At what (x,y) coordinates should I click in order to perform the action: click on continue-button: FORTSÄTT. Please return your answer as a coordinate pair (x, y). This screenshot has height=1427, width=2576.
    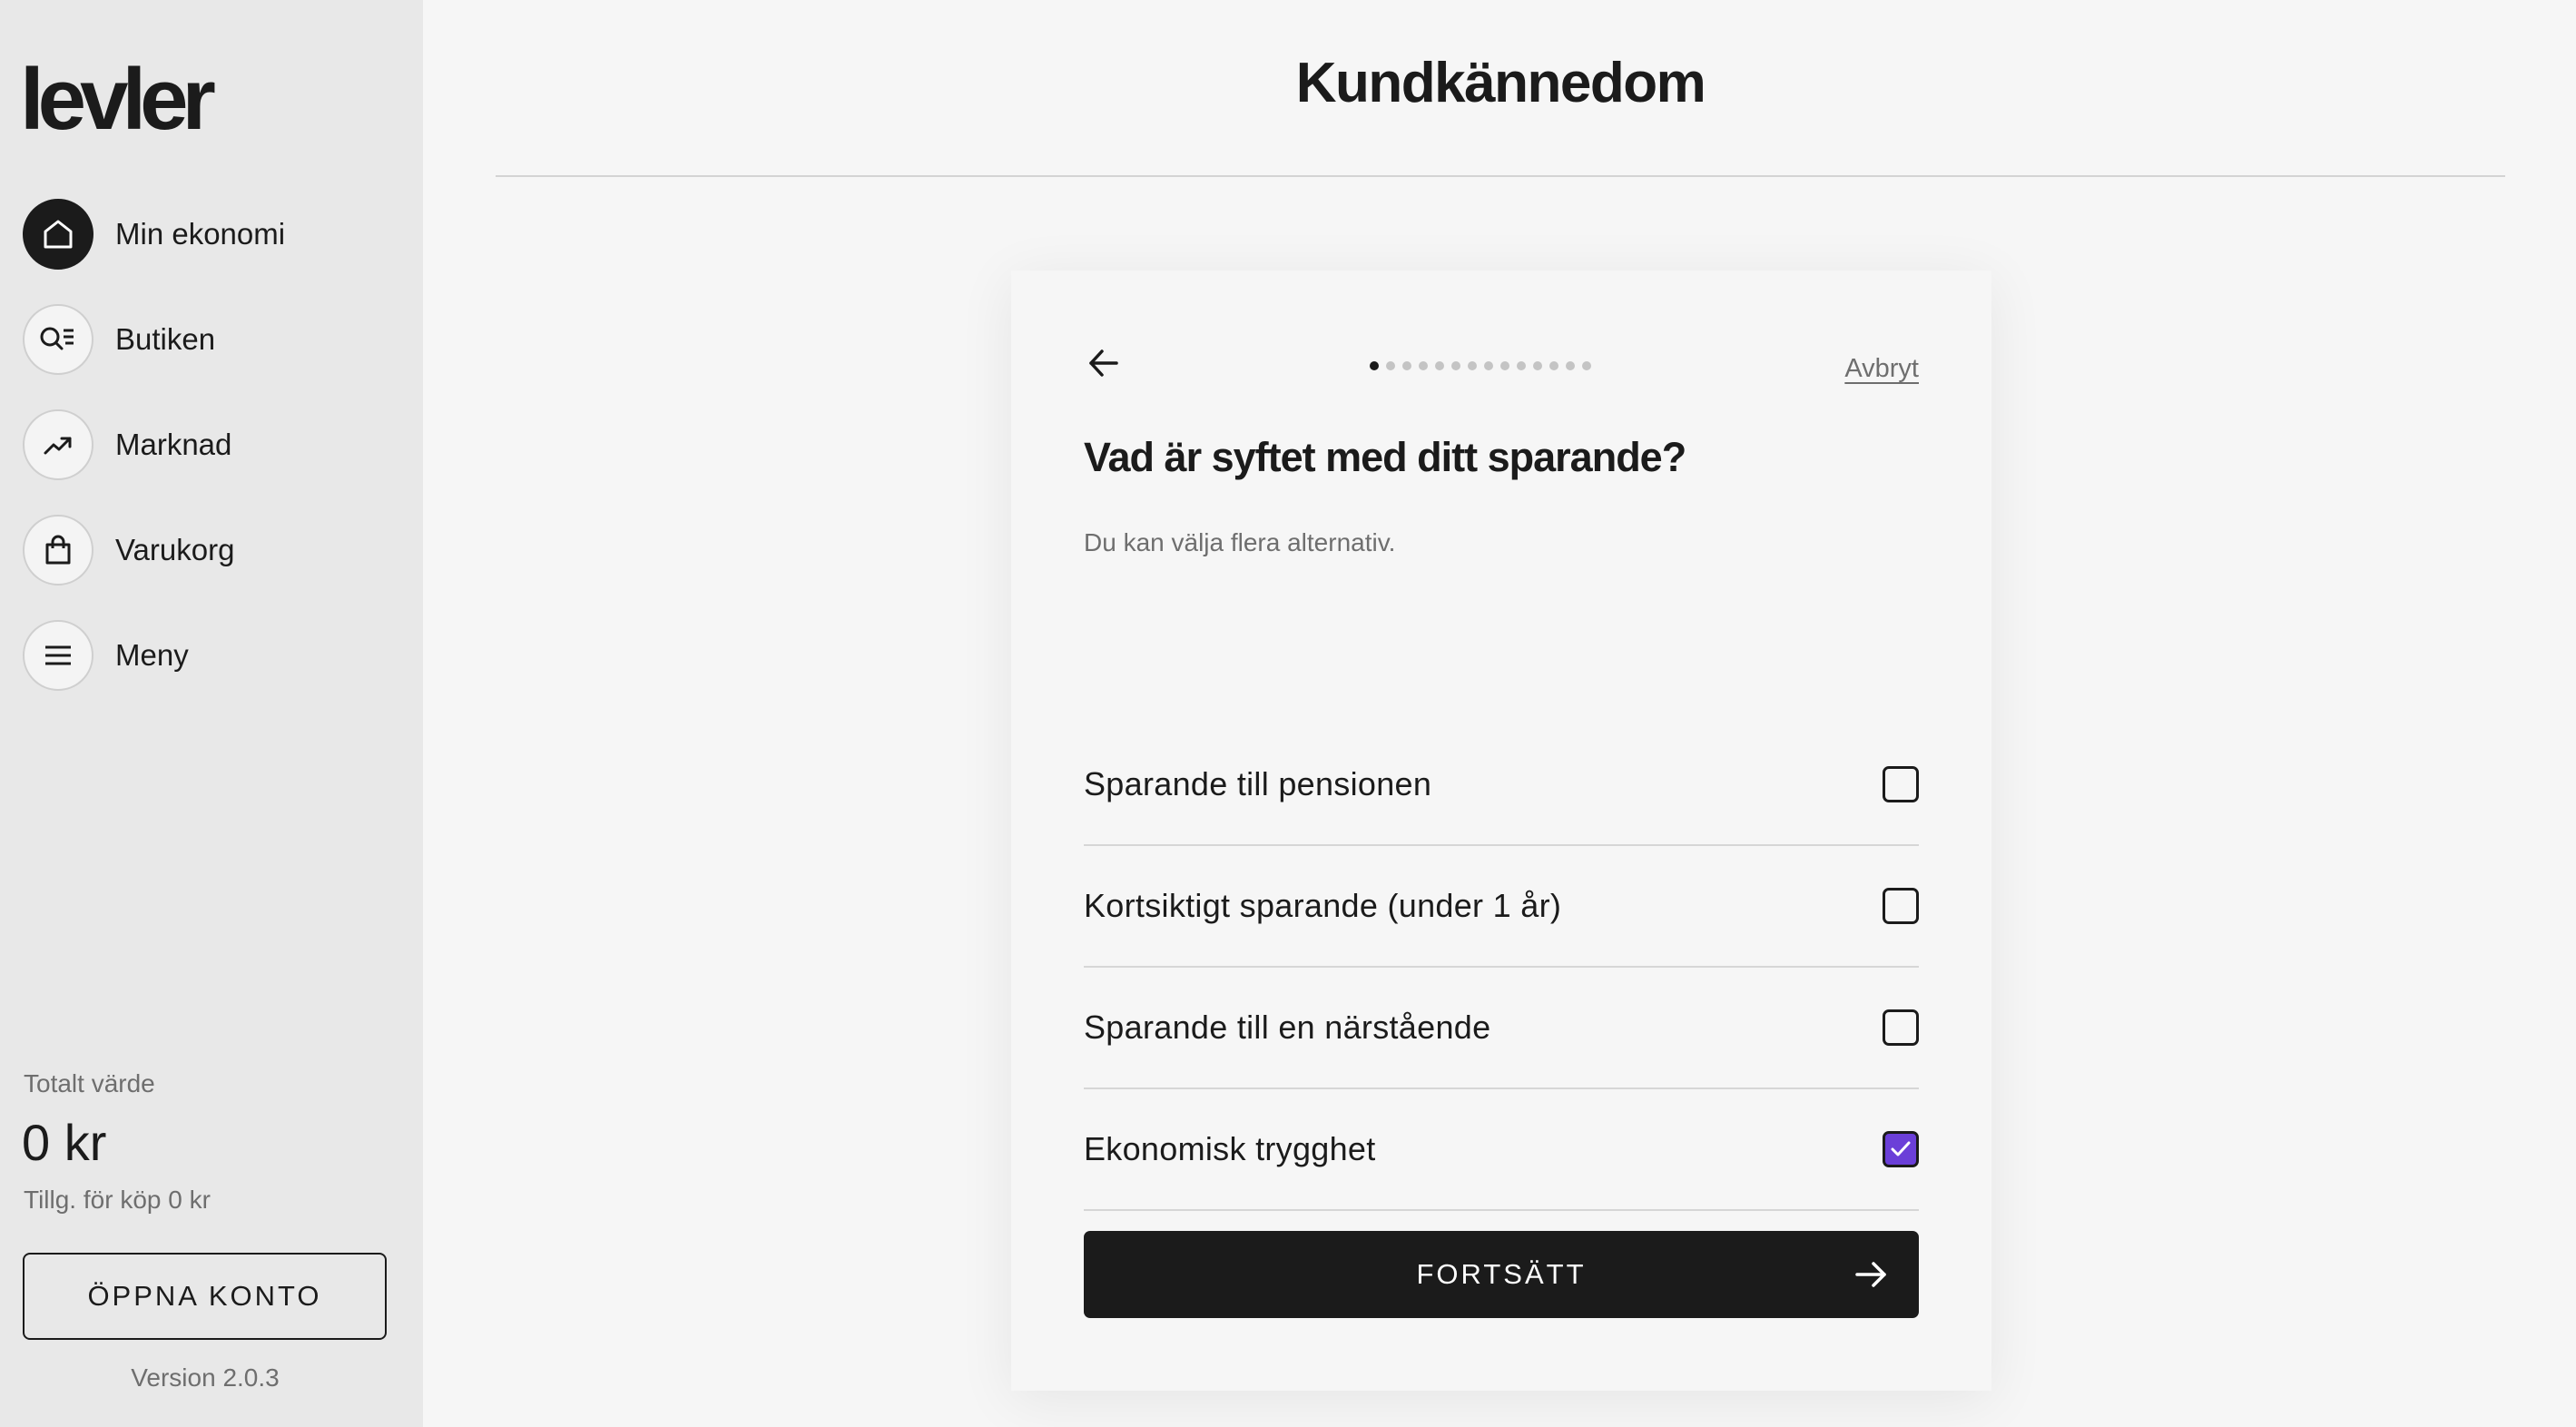
    Looking at the image, I should click on (1501, 1274).